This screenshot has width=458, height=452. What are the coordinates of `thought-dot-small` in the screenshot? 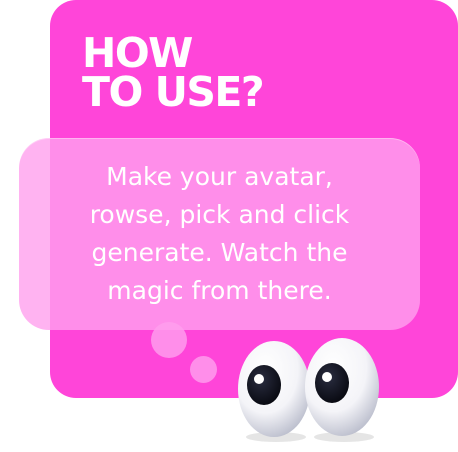 It's located at (203, 369).